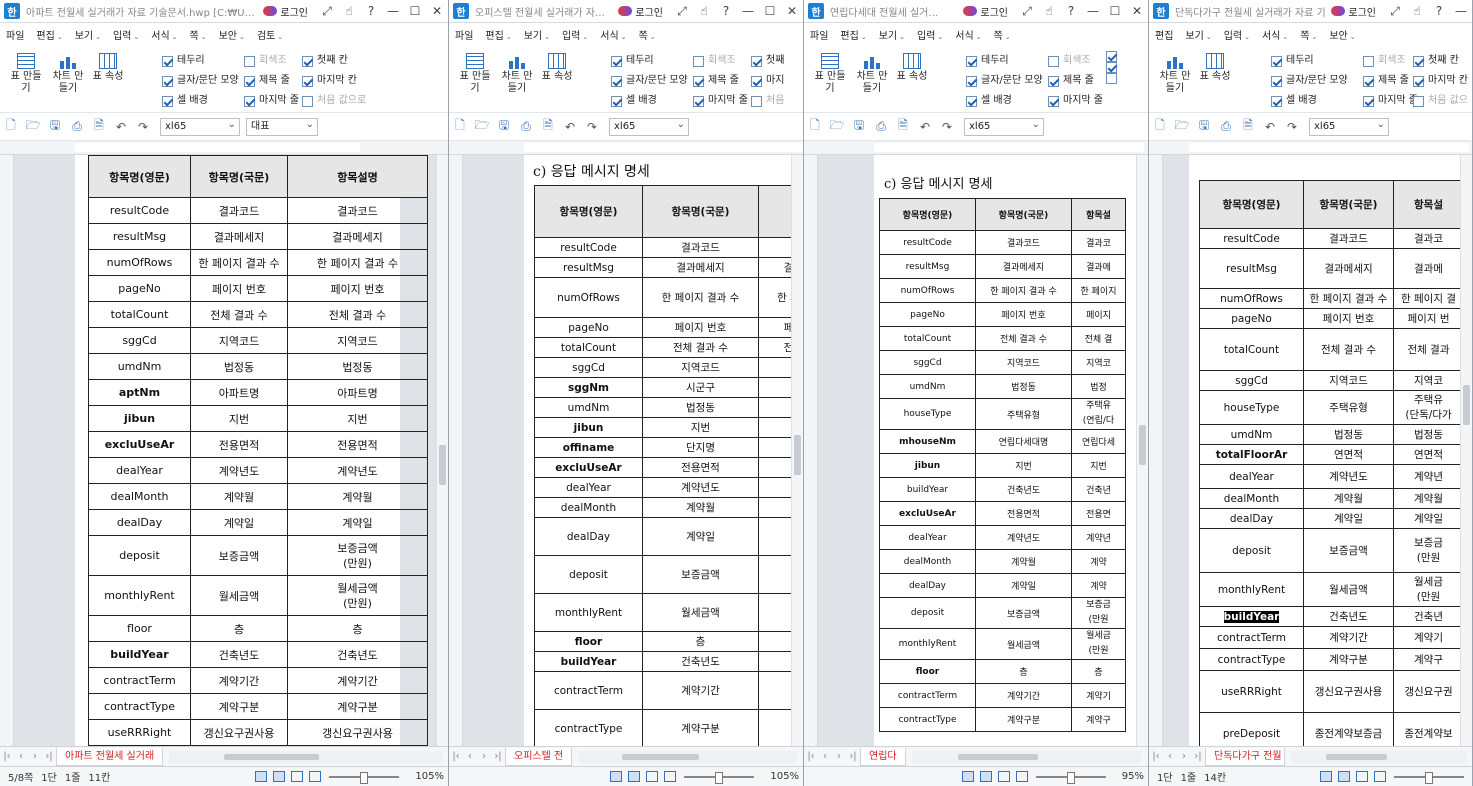  I want to click on table-cell: 법정동, so click(1023, 386).